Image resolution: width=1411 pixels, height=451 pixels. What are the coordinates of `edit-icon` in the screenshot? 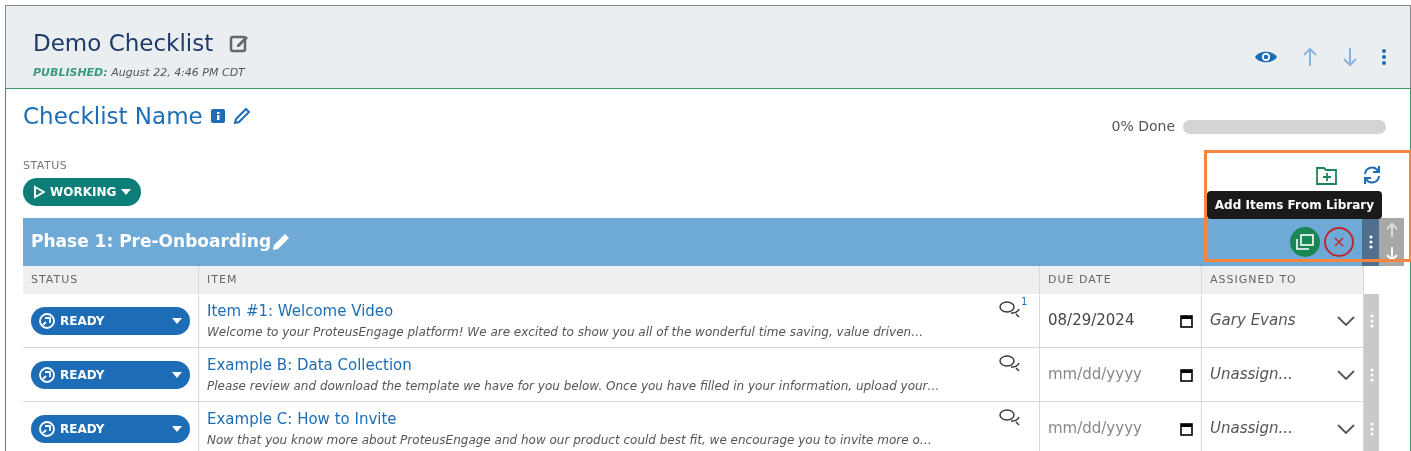 It's located at (239, 43).